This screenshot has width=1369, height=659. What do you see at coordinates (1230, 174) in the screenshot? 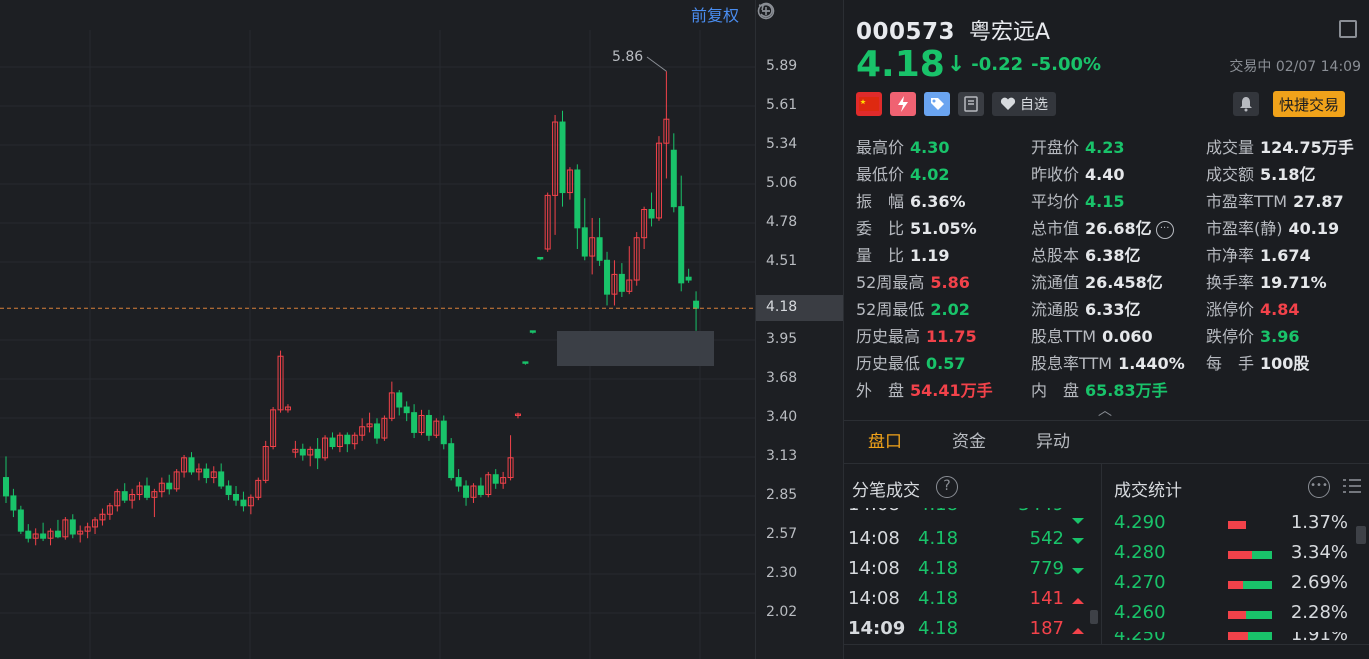
I see `stat-label: 成交额` at bounding box center [1230, 174].